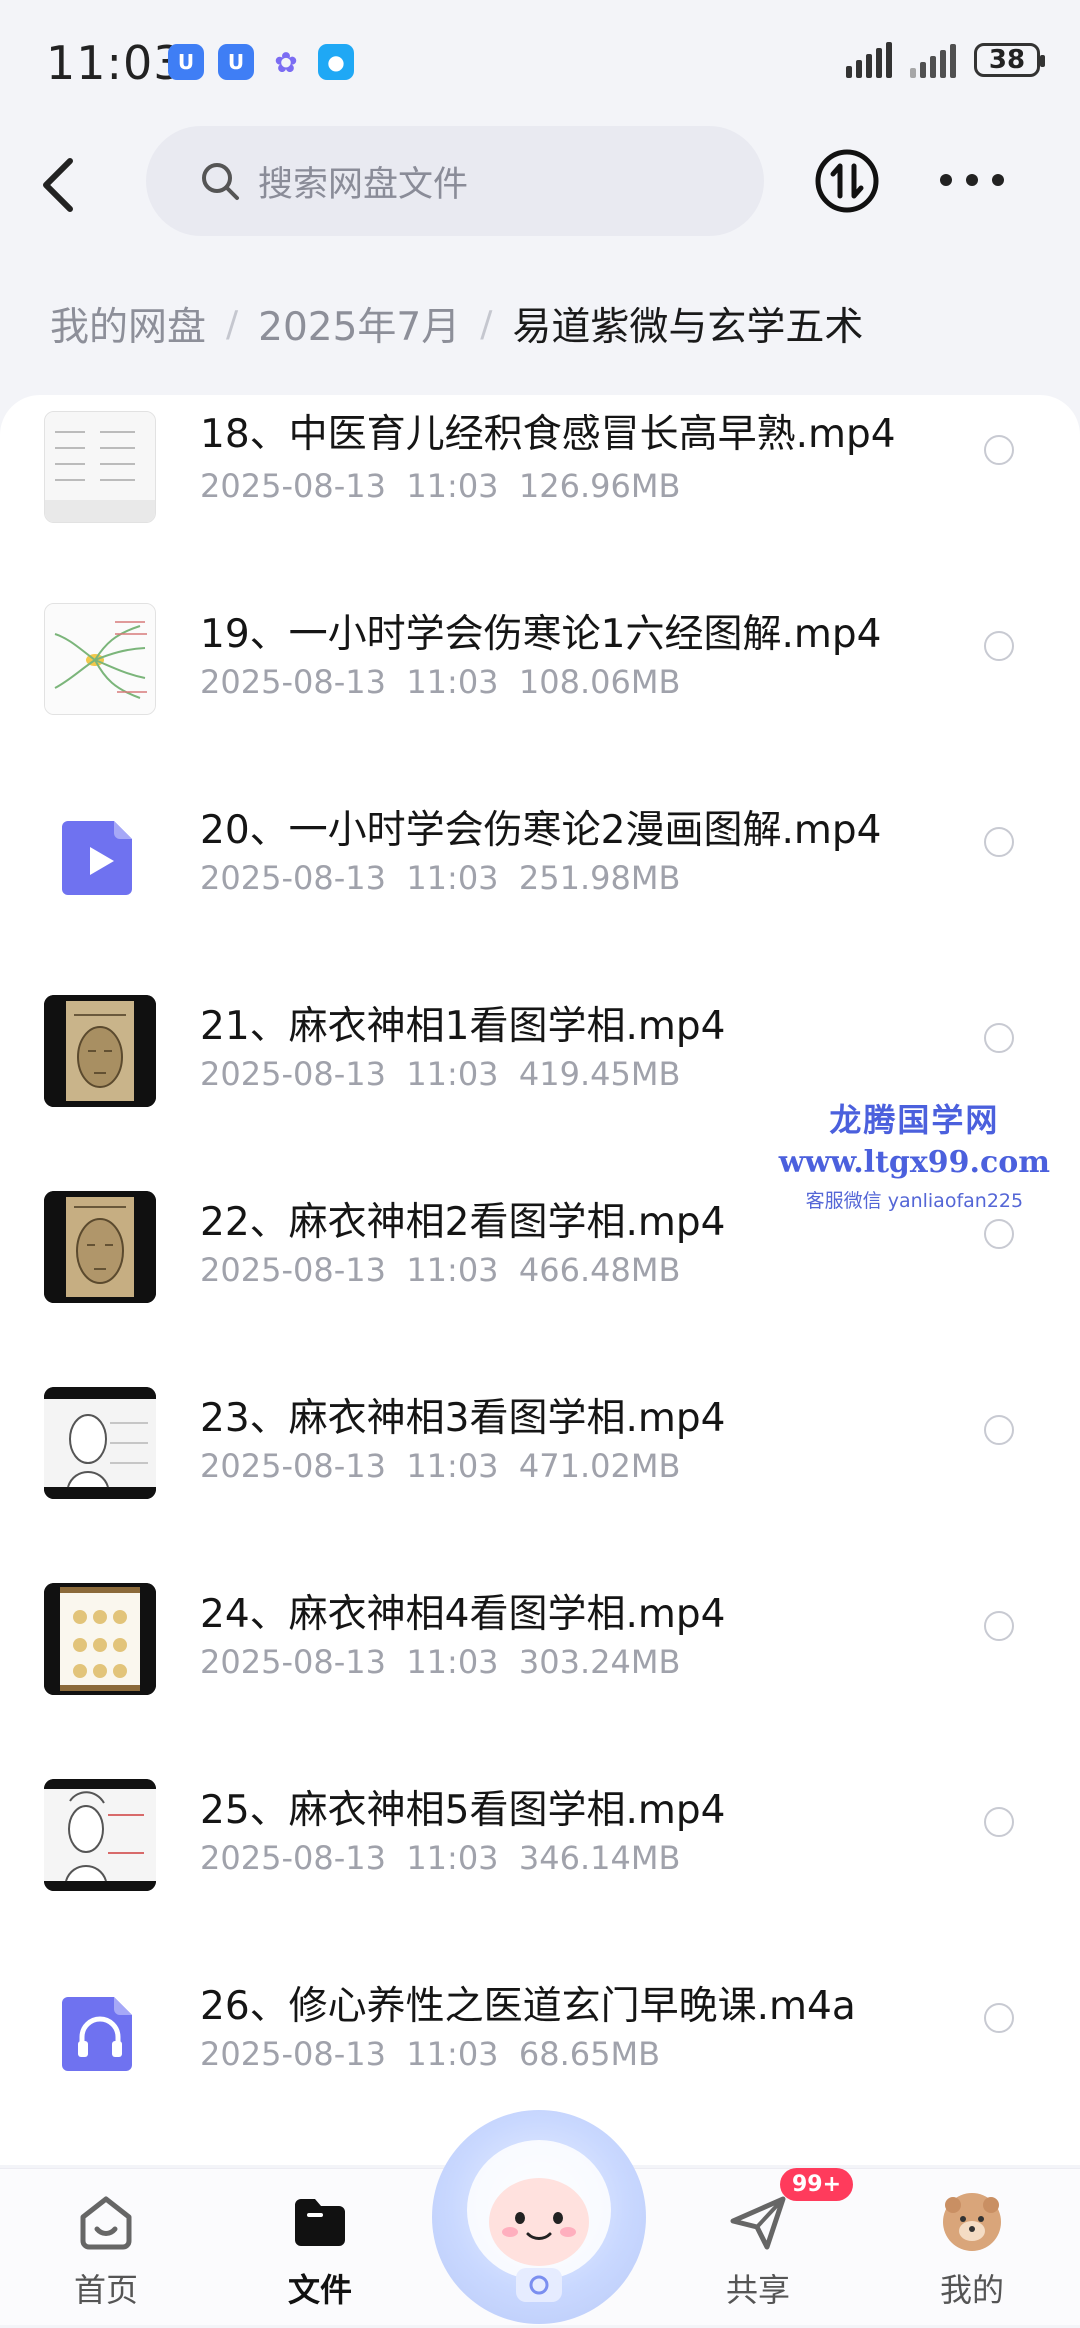  Describe the element at coordinates (463, 1026) in the screenshot. I see `file-name: 21、麻衣神相1看图学相.mp4` at that location.